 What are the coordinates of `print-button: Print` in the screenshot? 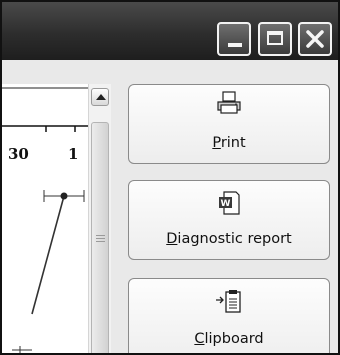 It's located at (229, 124).